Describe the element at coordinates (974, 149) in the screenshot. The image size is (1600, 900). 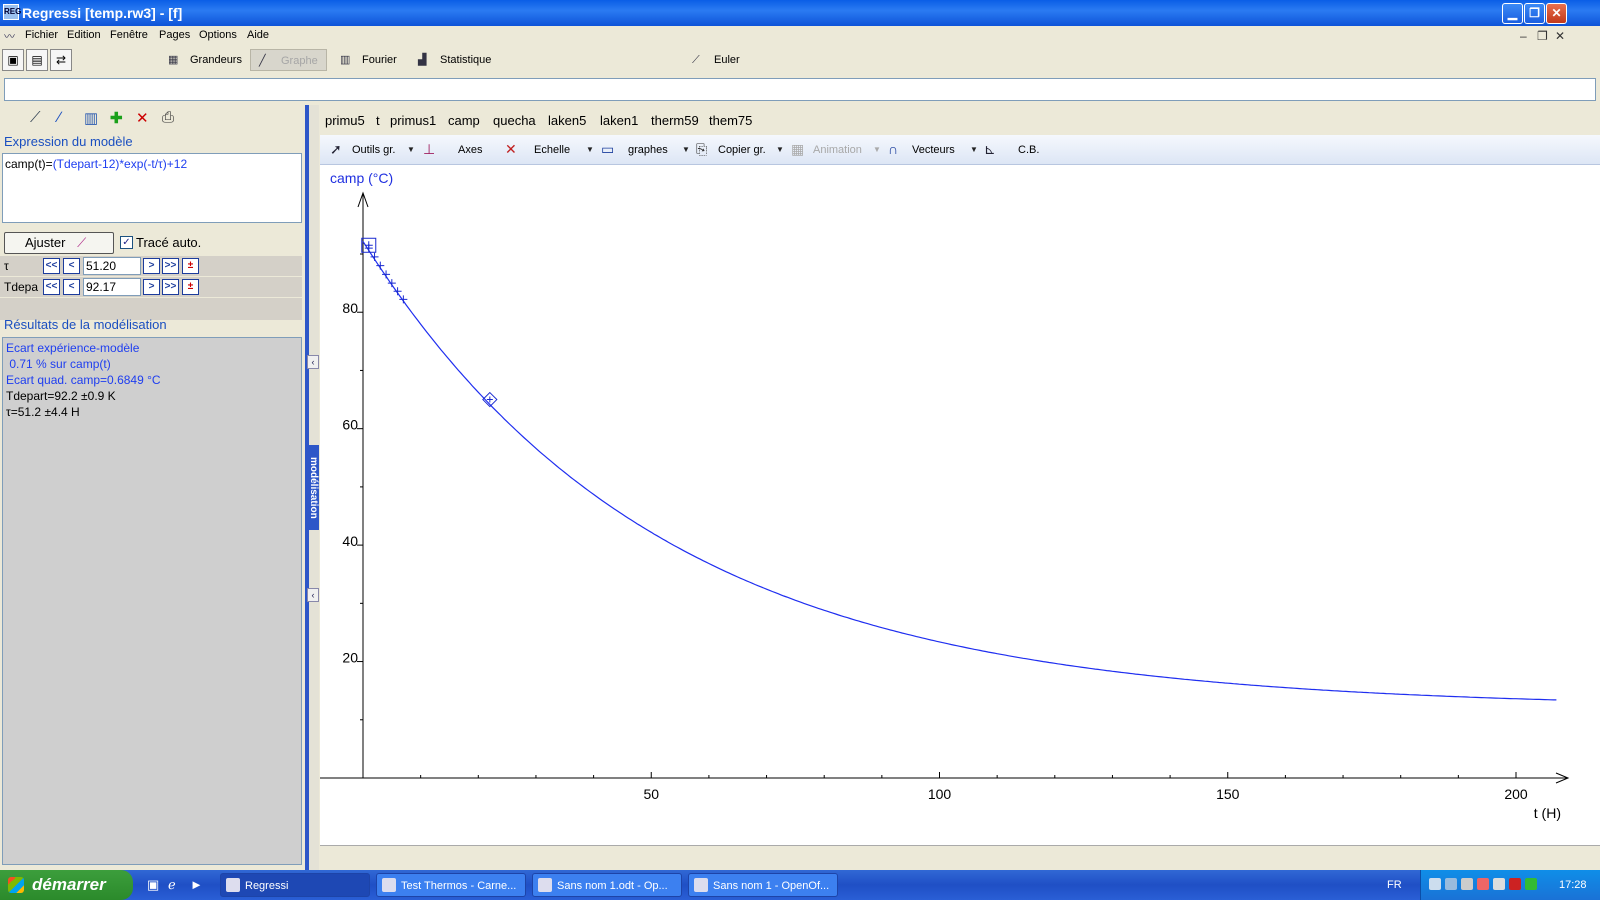
I see `vecteurs-dropdown-icon: ▼` at that location.